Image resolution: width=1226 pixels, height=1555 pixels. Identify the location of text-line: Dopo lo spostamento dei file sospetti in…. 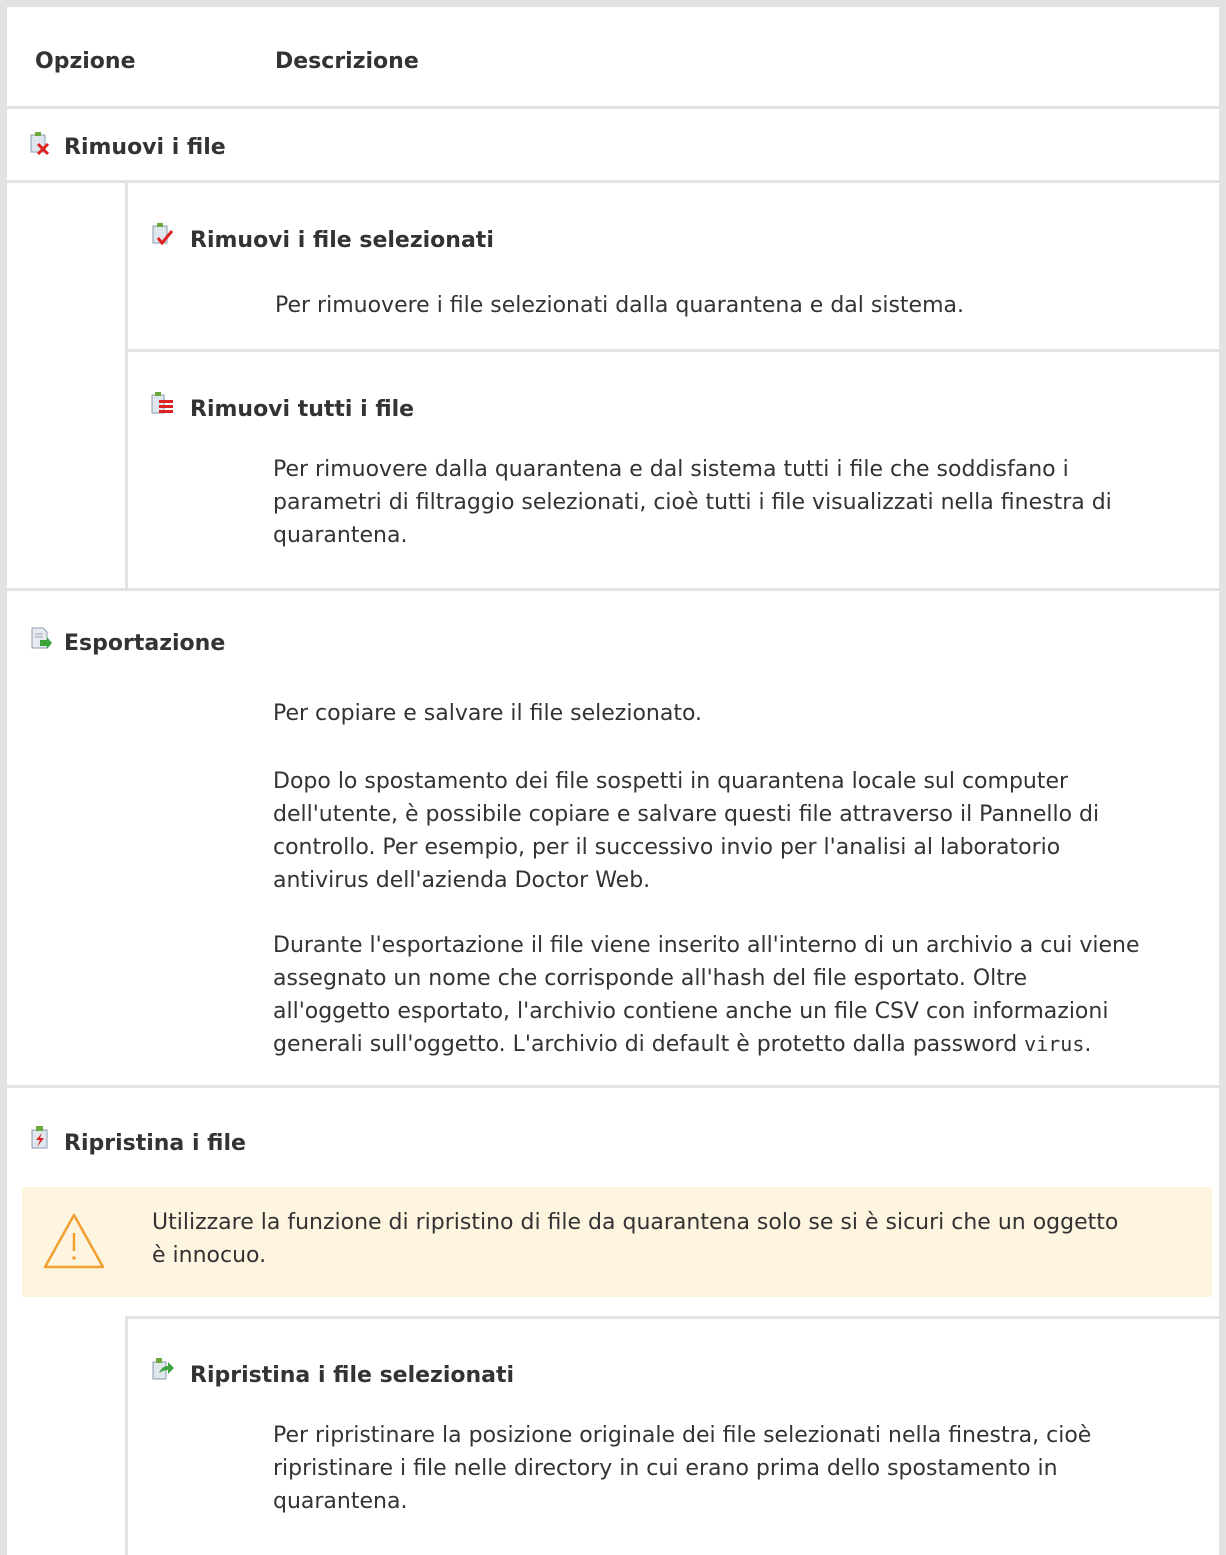
(671, 781).